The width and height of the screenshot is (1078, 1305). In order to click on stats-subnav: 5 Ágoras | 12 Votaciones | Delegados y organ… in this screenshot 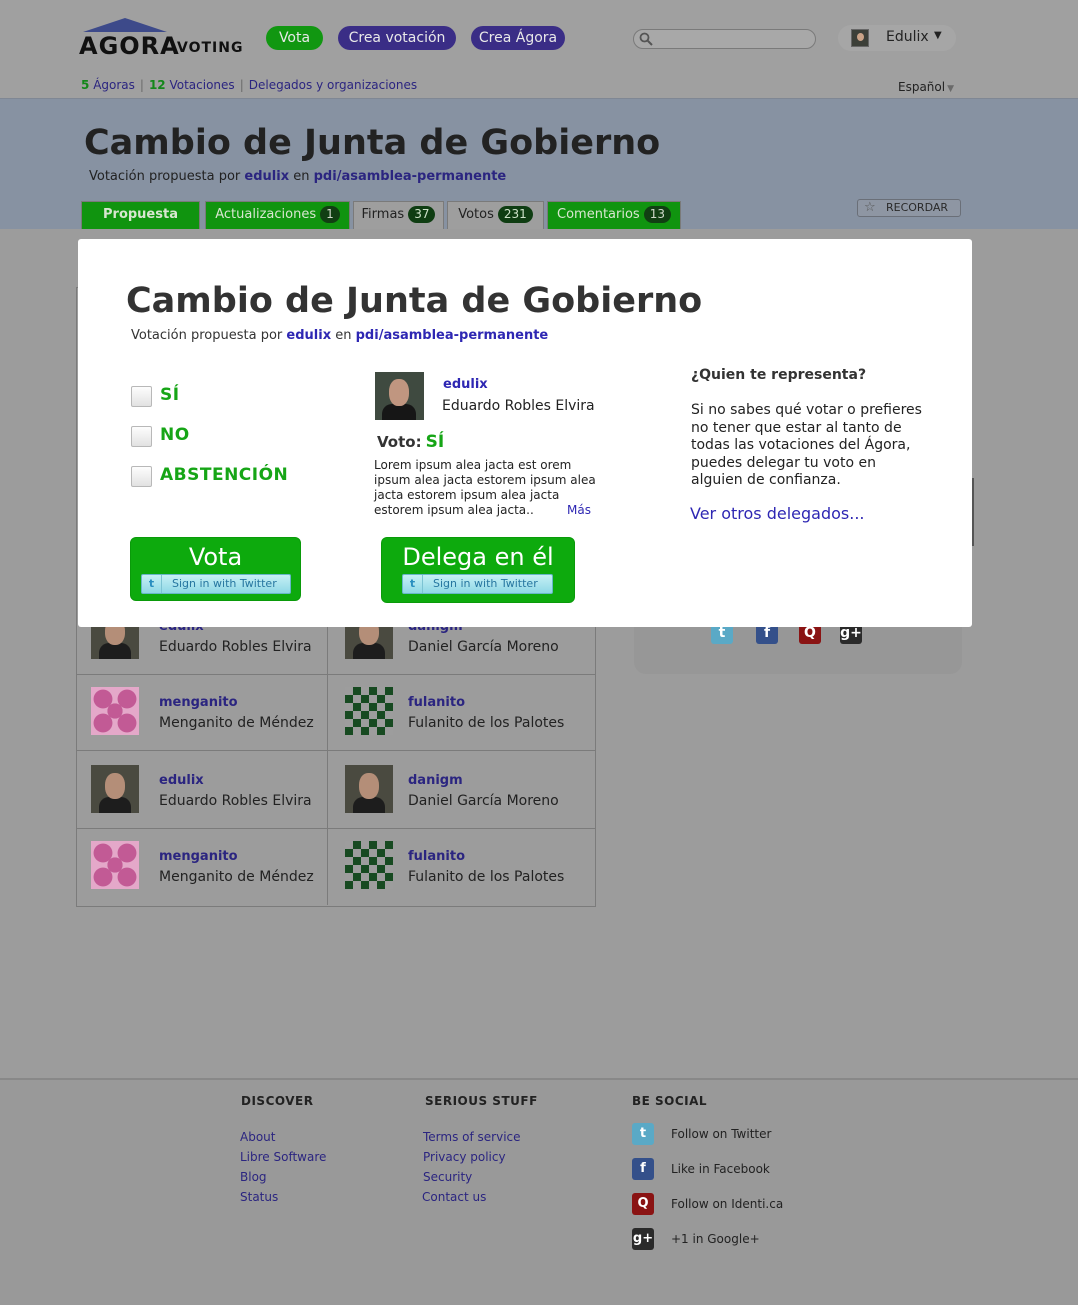, I will do `click(249, 85)`.